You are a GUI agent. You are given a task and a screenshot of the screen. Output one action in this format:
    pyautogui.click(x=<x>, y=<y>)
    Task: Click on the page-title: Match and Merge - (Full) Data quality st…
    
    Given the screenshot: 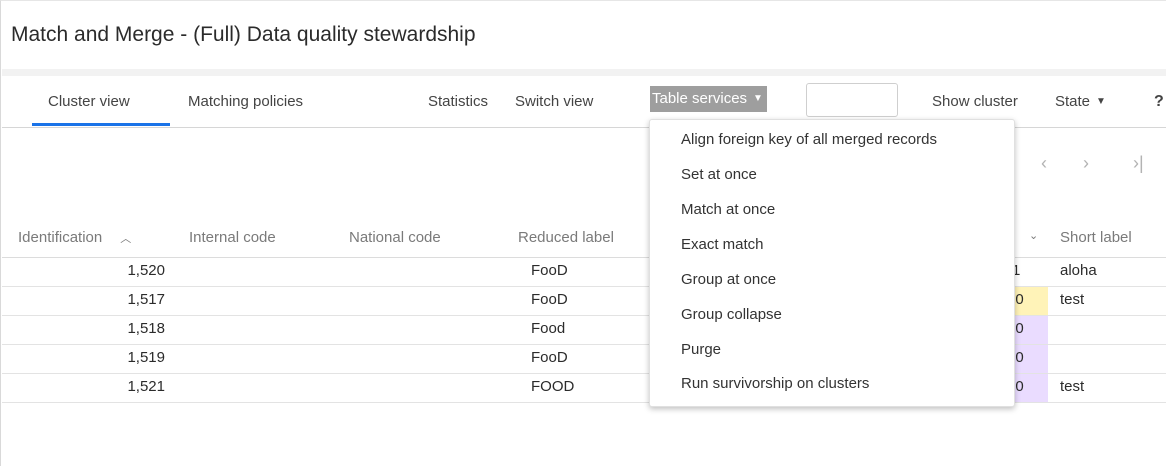 What is the action you would take?
    pyautogui.click(x=243, y=34)
    